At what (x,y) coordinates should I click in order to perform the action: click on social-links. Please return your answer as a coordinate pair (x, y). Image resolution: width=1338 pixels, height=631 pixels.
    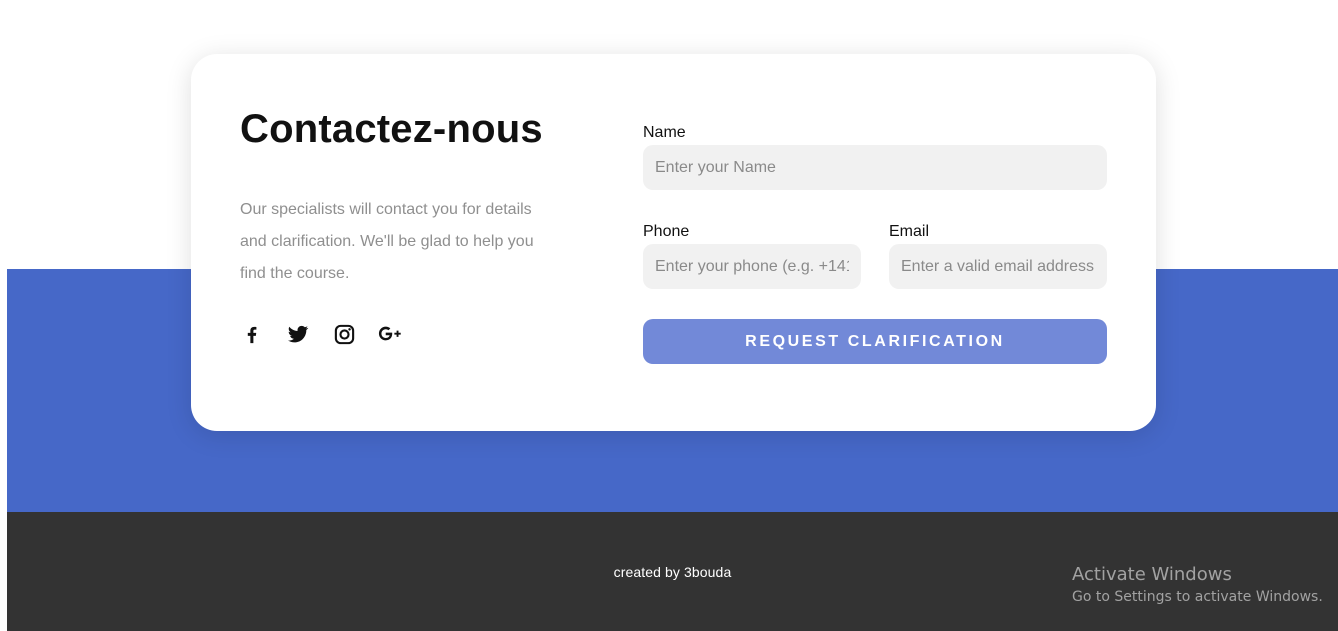
    Looking at the image, I should click on (321, 334).